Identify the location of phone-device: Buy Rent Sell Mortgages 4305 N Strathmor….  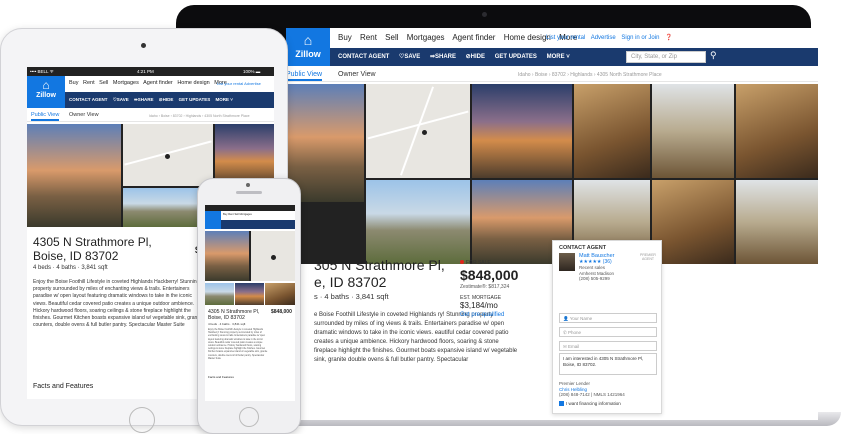
(249, 306).